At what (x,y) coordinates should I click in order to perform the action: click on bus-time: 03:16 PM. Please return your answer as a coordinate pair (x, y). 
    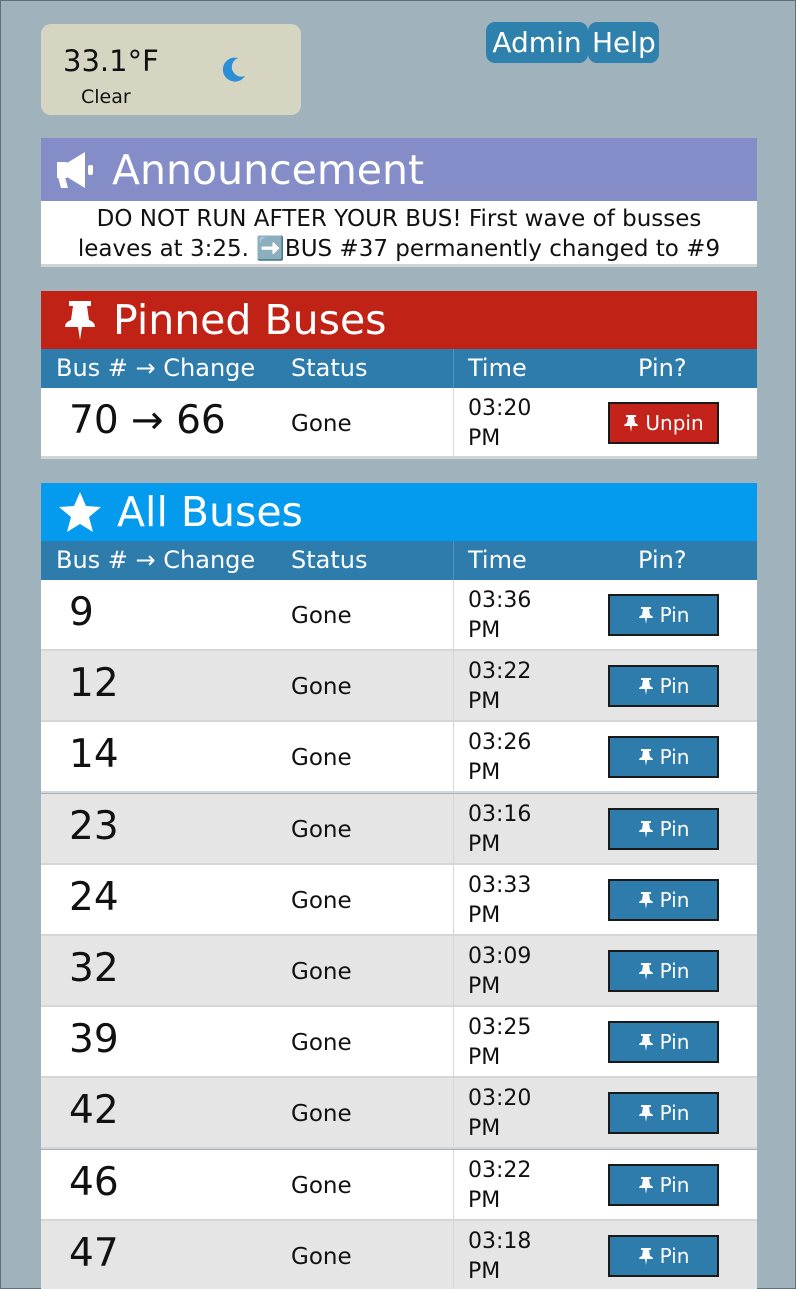
    Looking at the image, I should click on (500, 829).